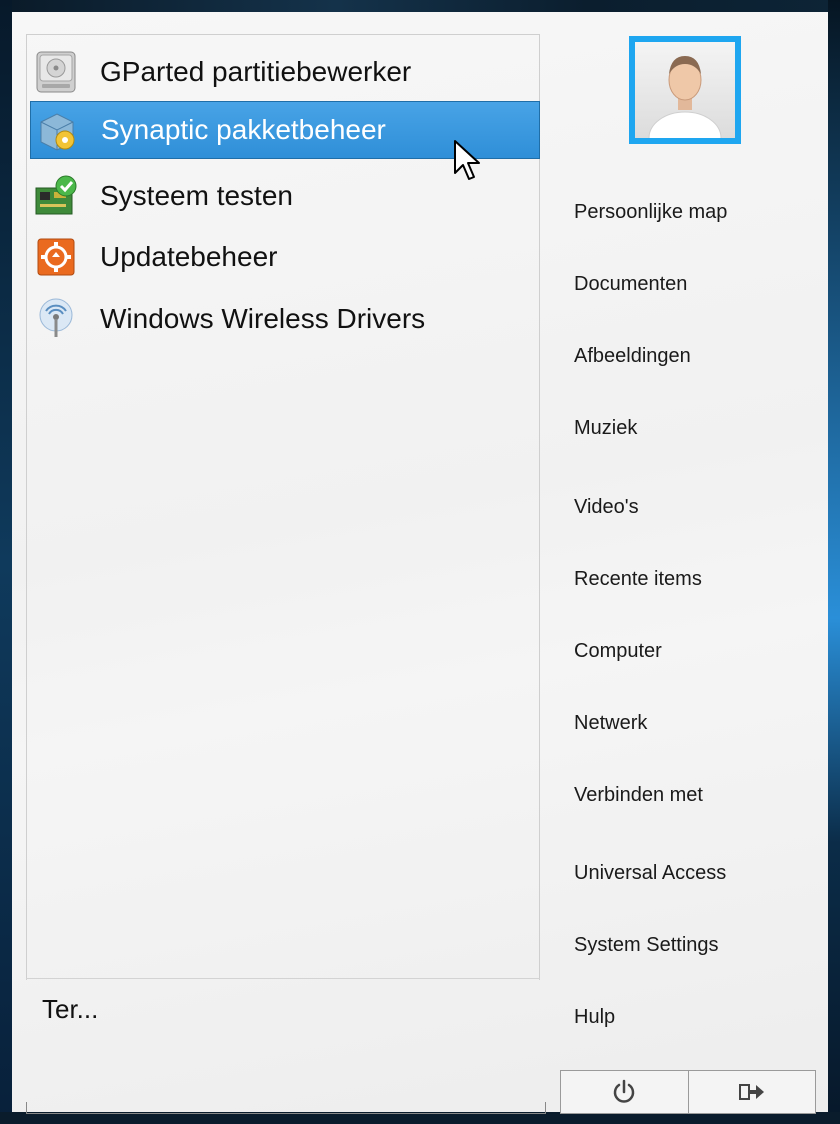  Describe the element at coordinates (256, 71) in the screenshot. I see `app-label: GParted partitiebewerker` at that location.